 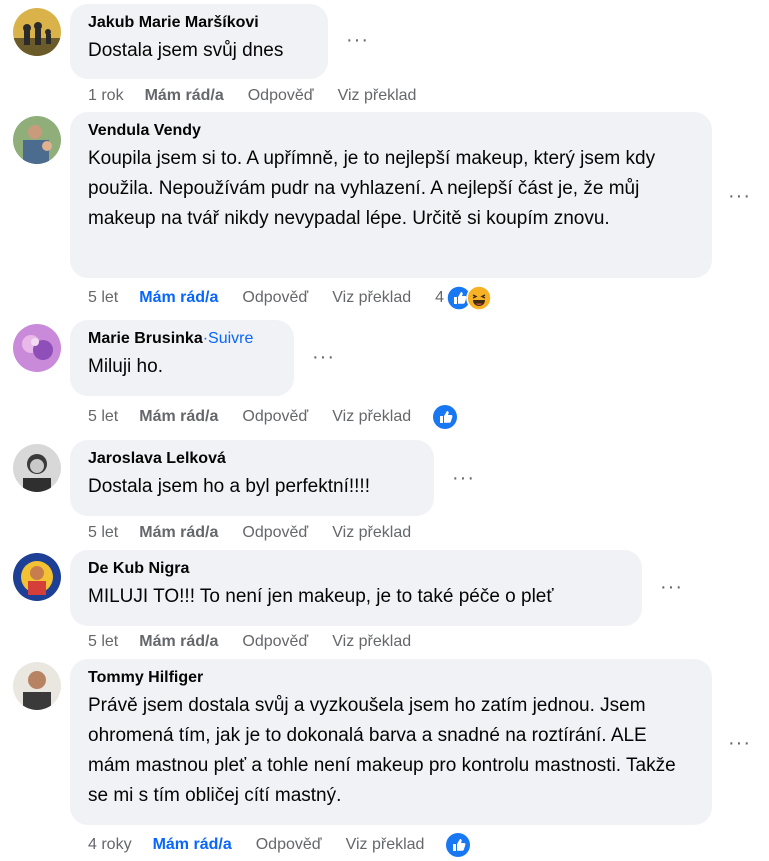 I want to click on comment-author: Jaroslava Lelková, so click(x=252, y=459).